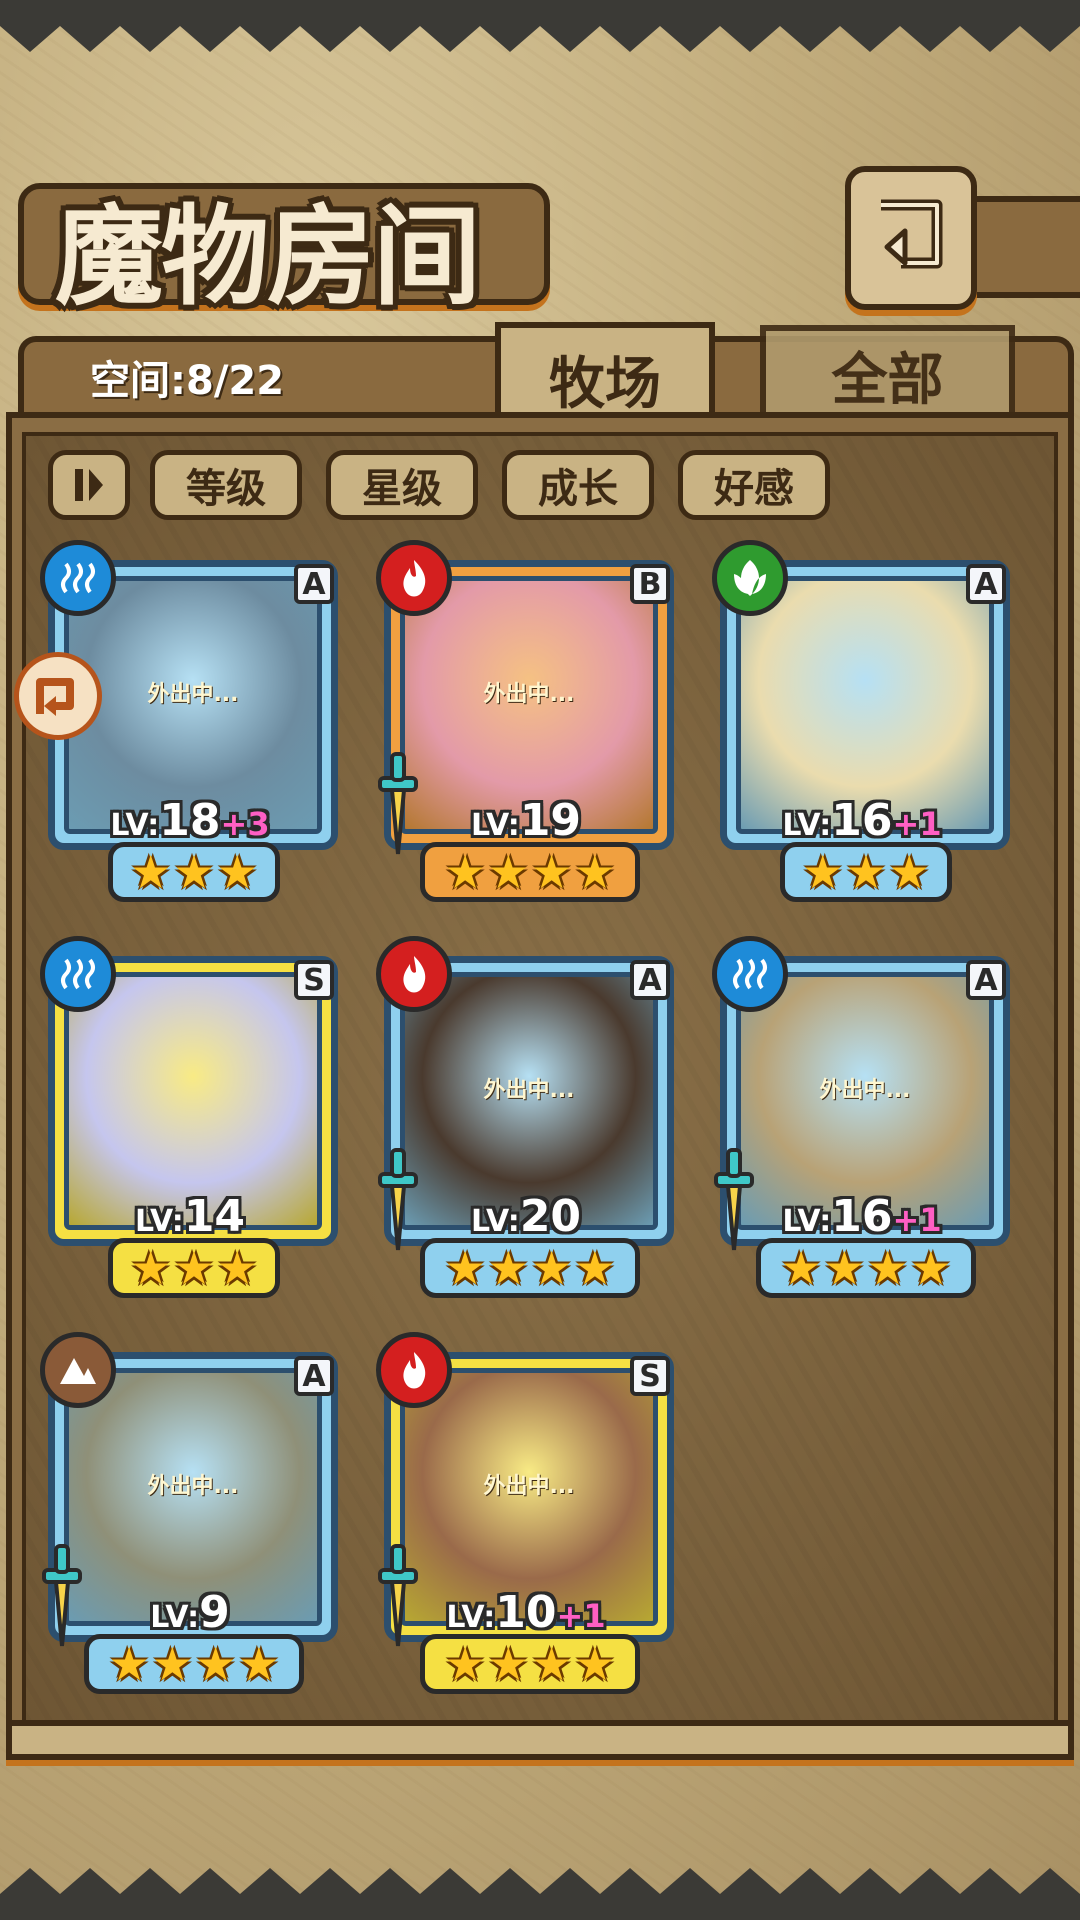 The height and width of the screenshot is (1920, 1080). I want to click on level-value: 18, so click(190, 820).